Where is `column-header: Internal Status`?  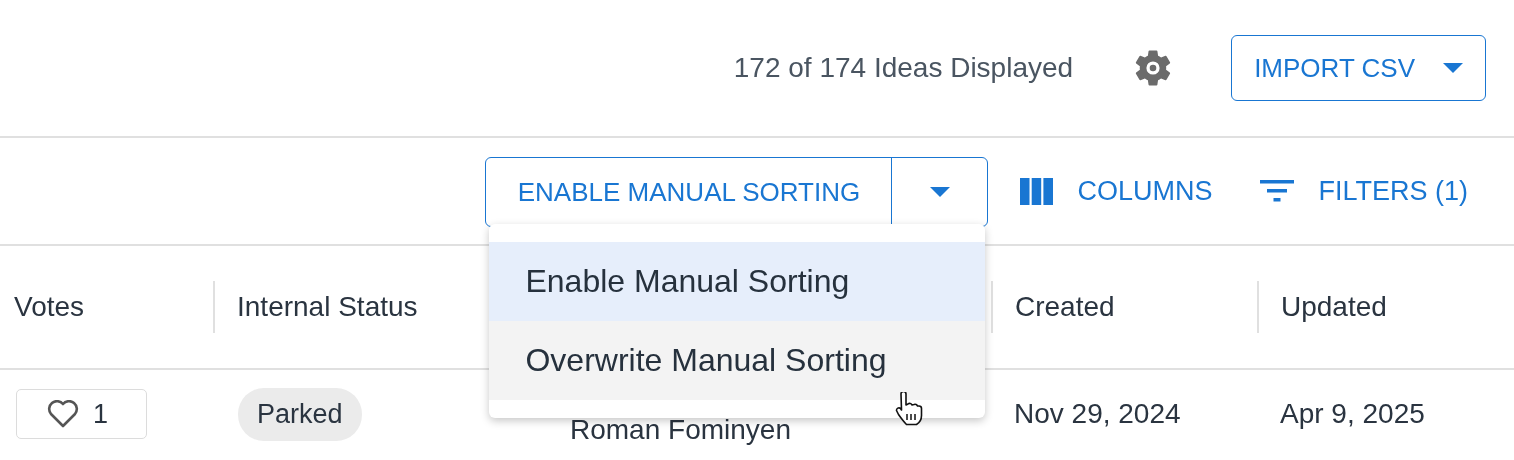
column-header: Internal Status is located at coordinates (327, 307).